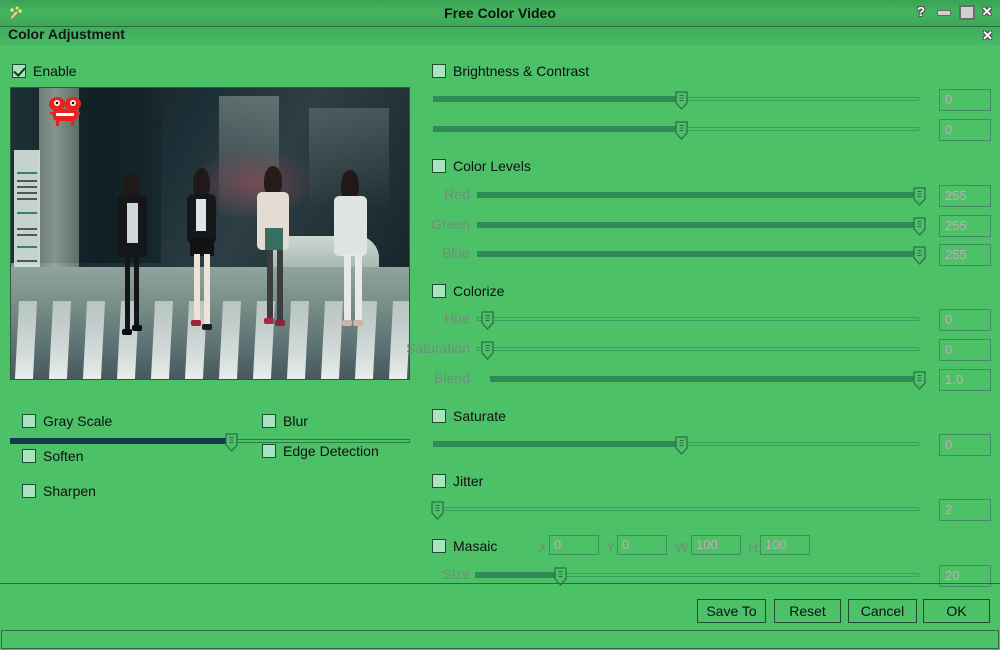  Describe the element at coordinates (455, 253) in the screenshot. I see `blue-label: Blue` at that location.